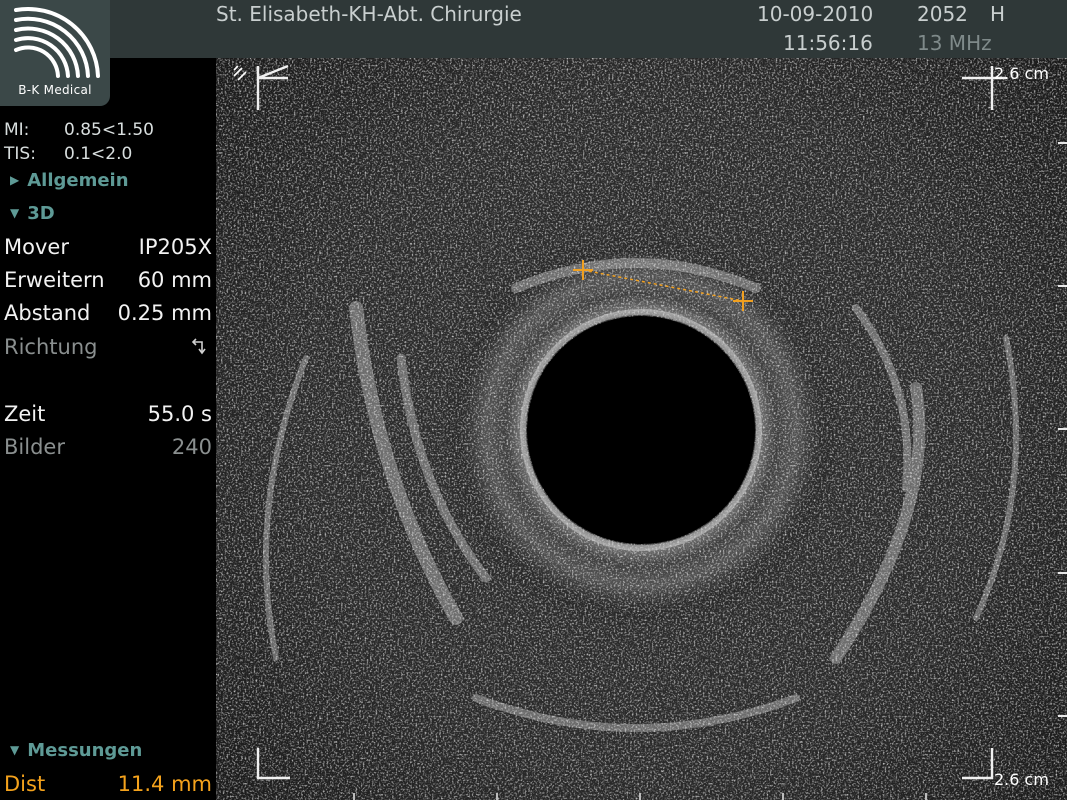  What do you see at coordinates (34, 447) in the screenshot?
I see `row-label: Bilder` at bounding box center [34, 447].